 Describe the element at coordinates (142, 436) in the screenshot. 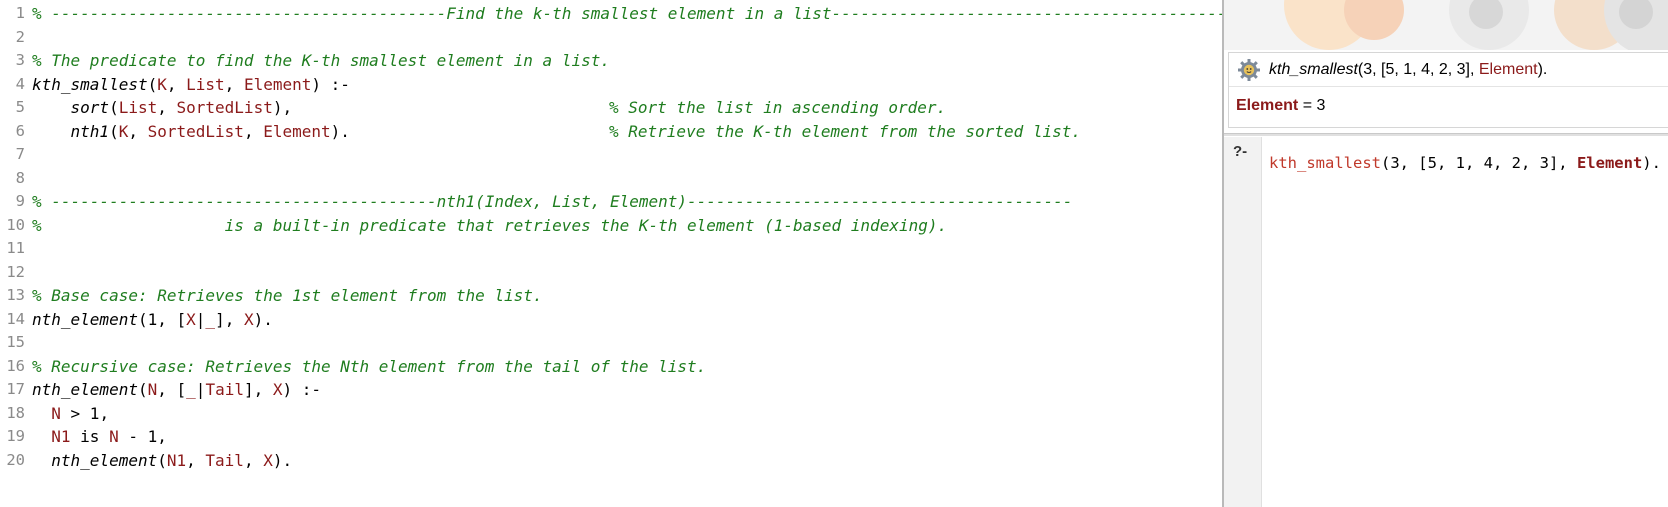

I see `punctuation: - 1,` at that location.